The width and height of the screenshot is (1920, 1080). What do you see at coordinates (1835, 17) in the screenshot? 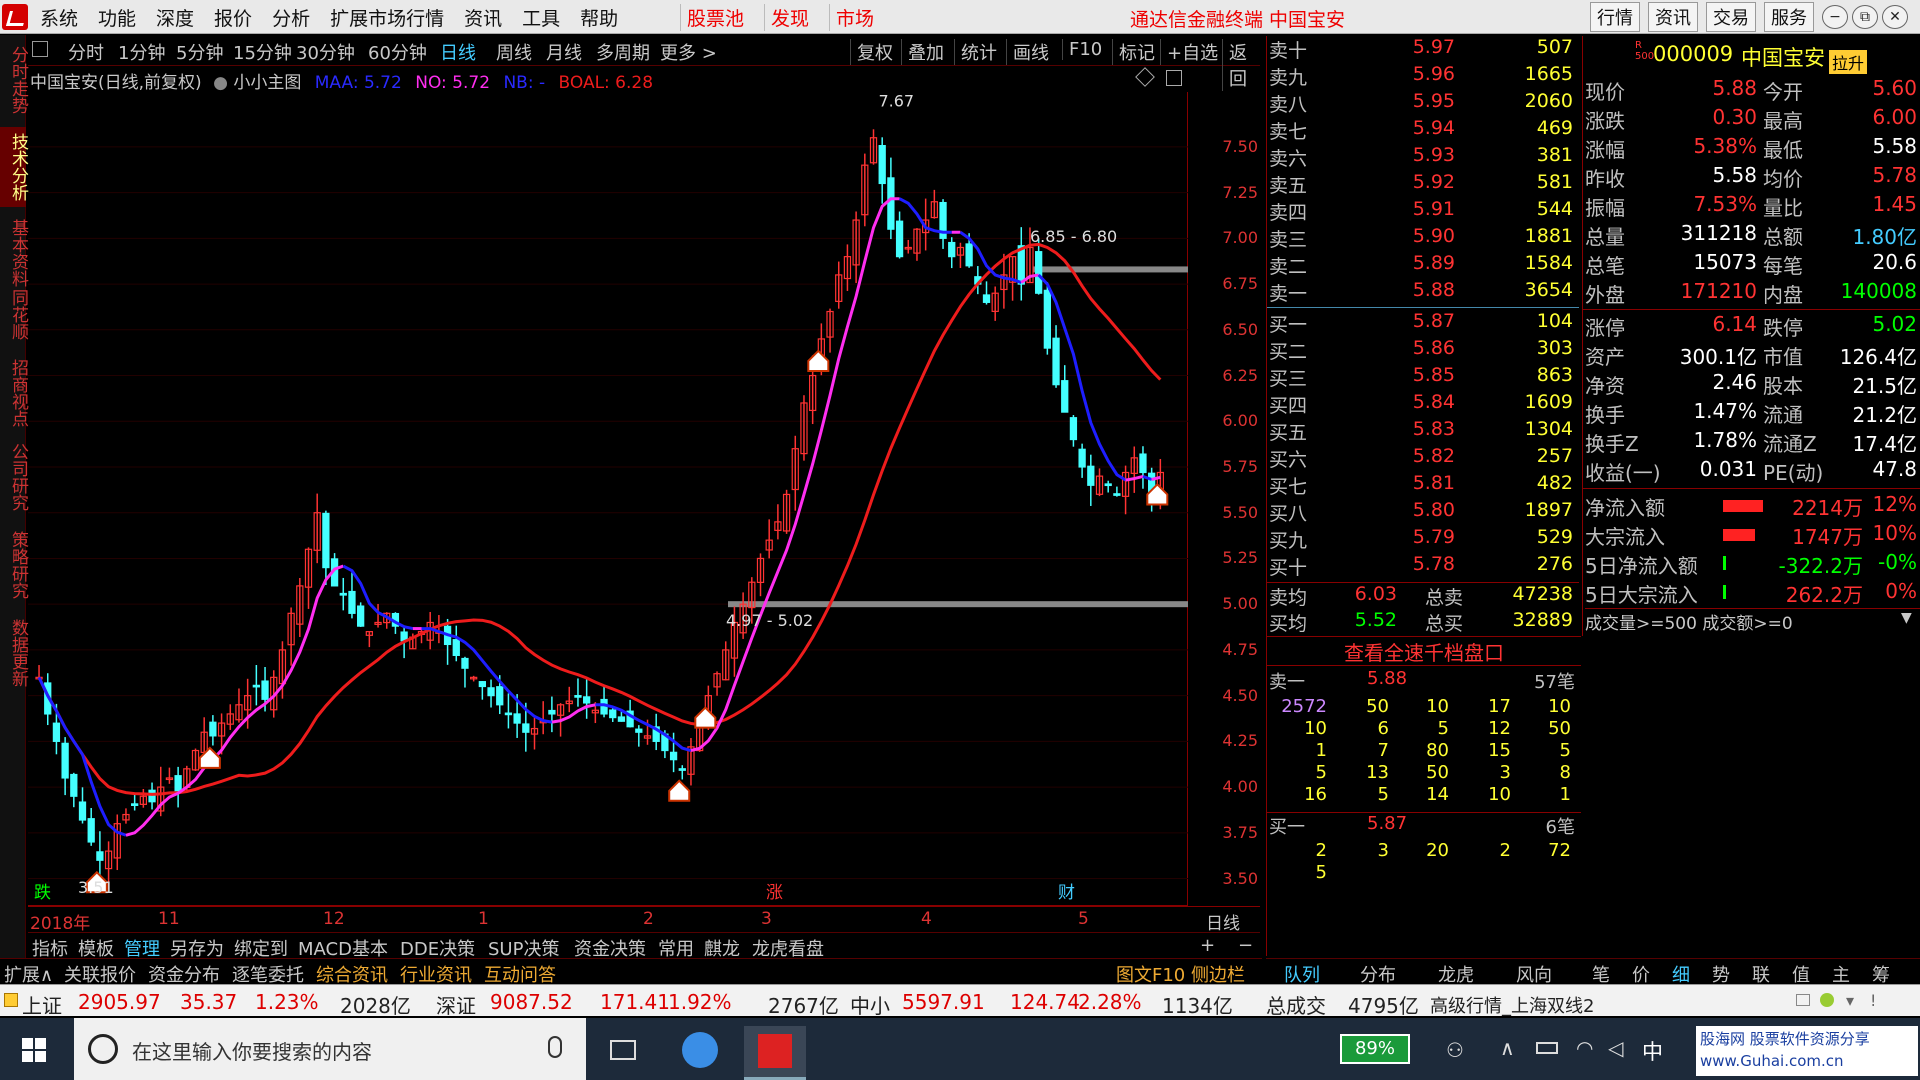
I see `minimize-icon: −` at bounding box center [1835, 17].